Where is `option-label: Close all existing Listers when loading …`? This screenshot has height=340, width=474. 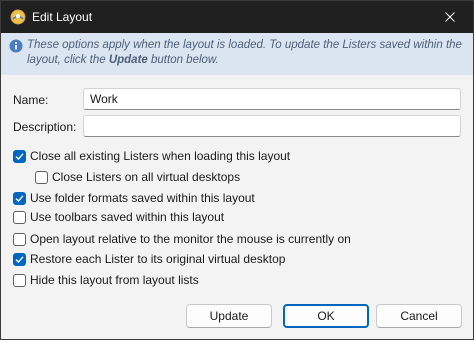 option-label: Close all existing Listers when loading … is located at coordinates (160, 156).